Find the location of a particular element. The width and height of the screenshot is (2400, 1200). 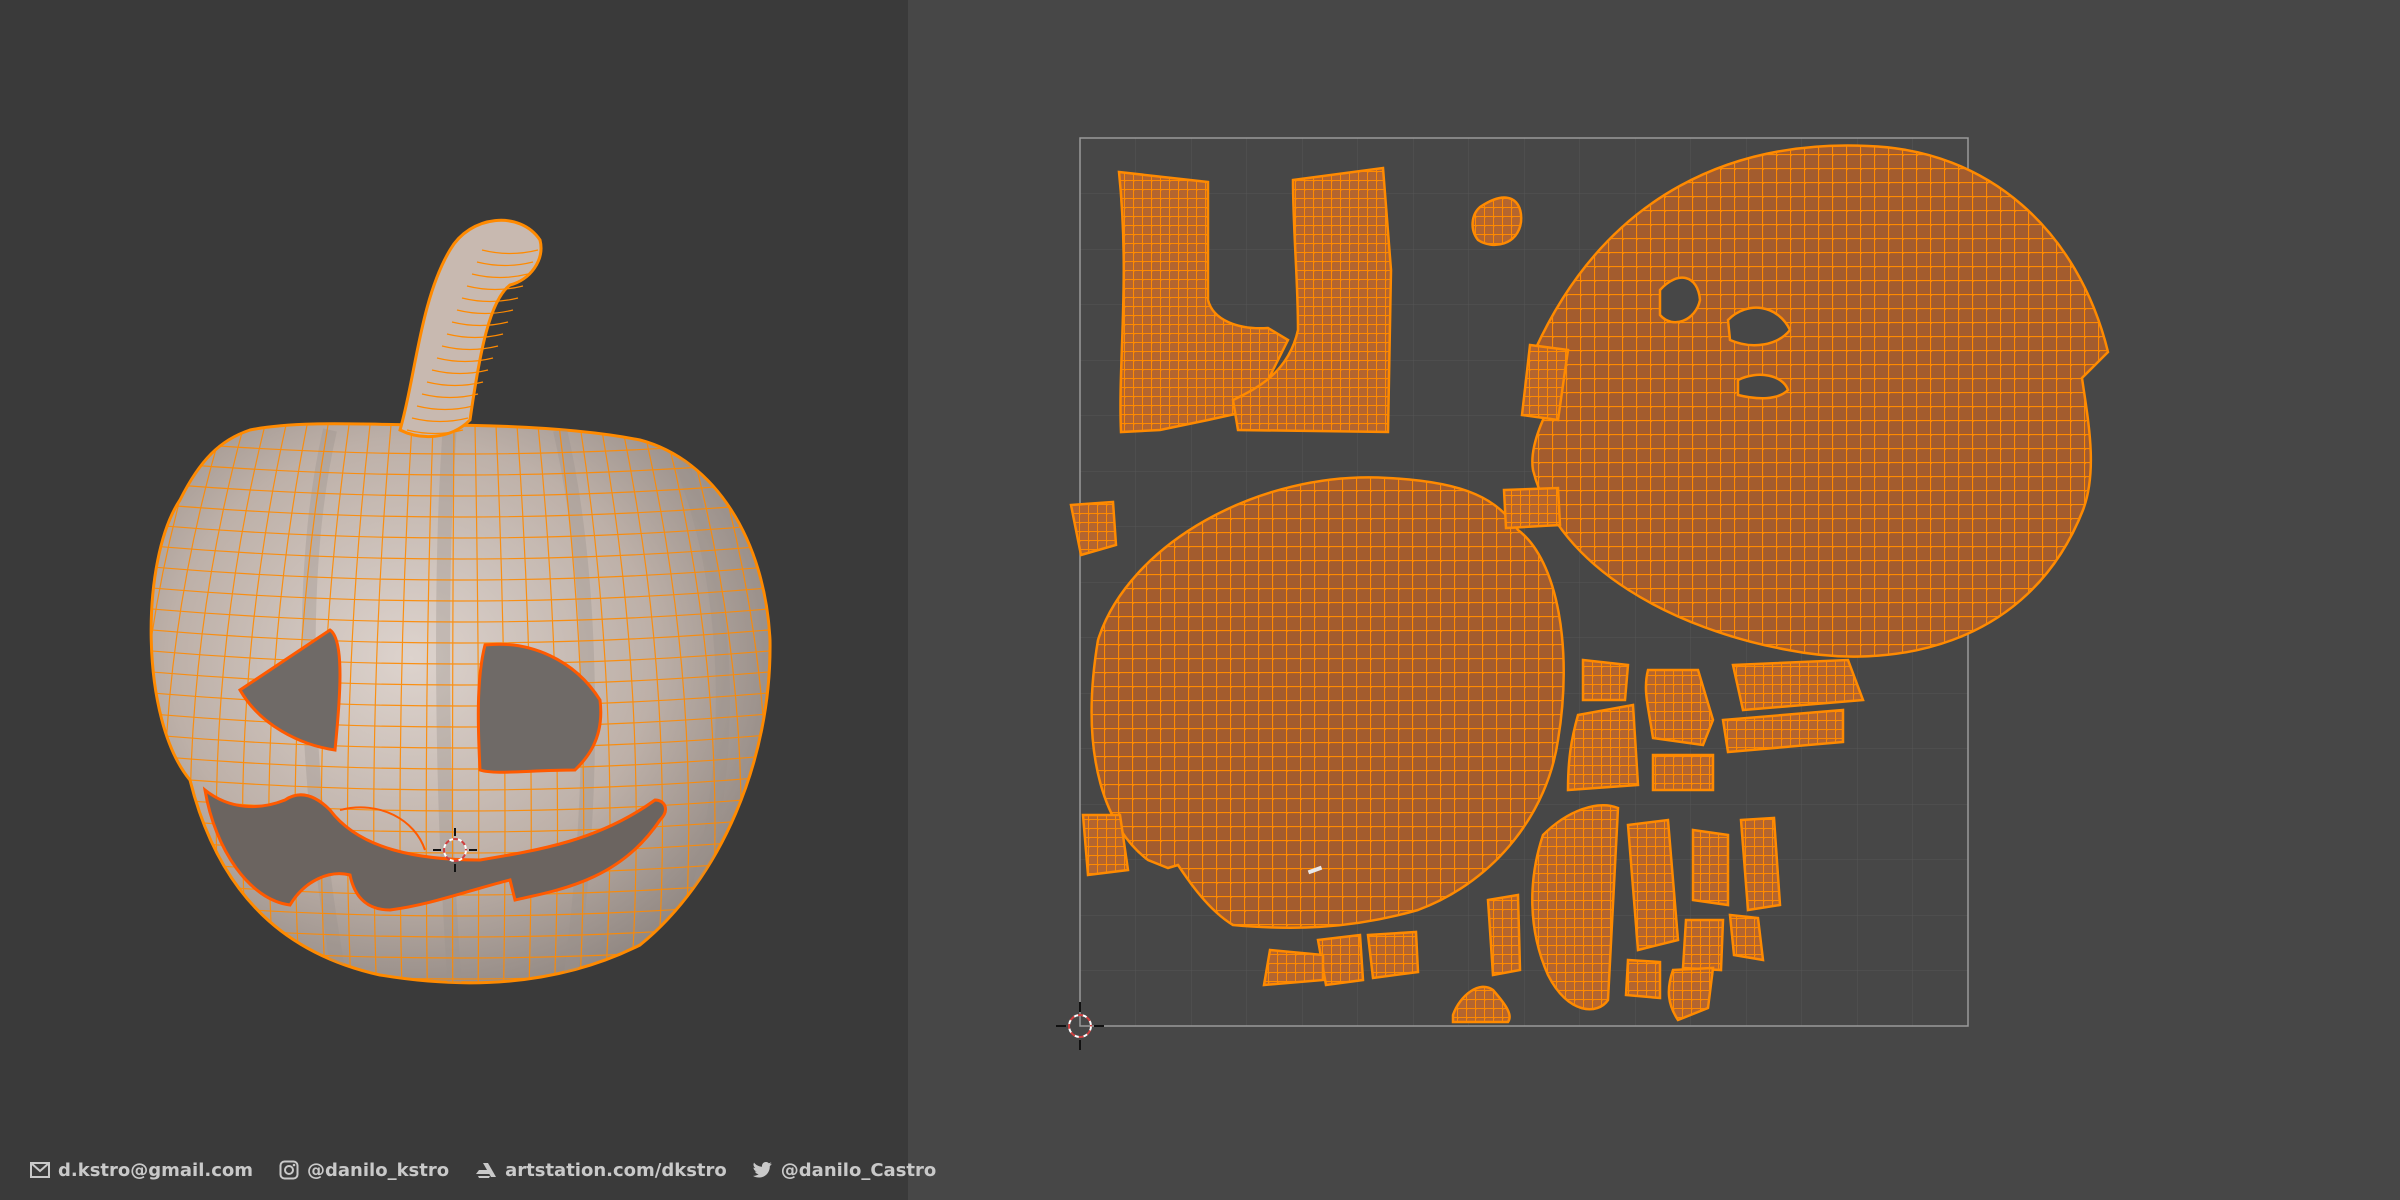

envelope-icon is located at coordinates (40, 1170).